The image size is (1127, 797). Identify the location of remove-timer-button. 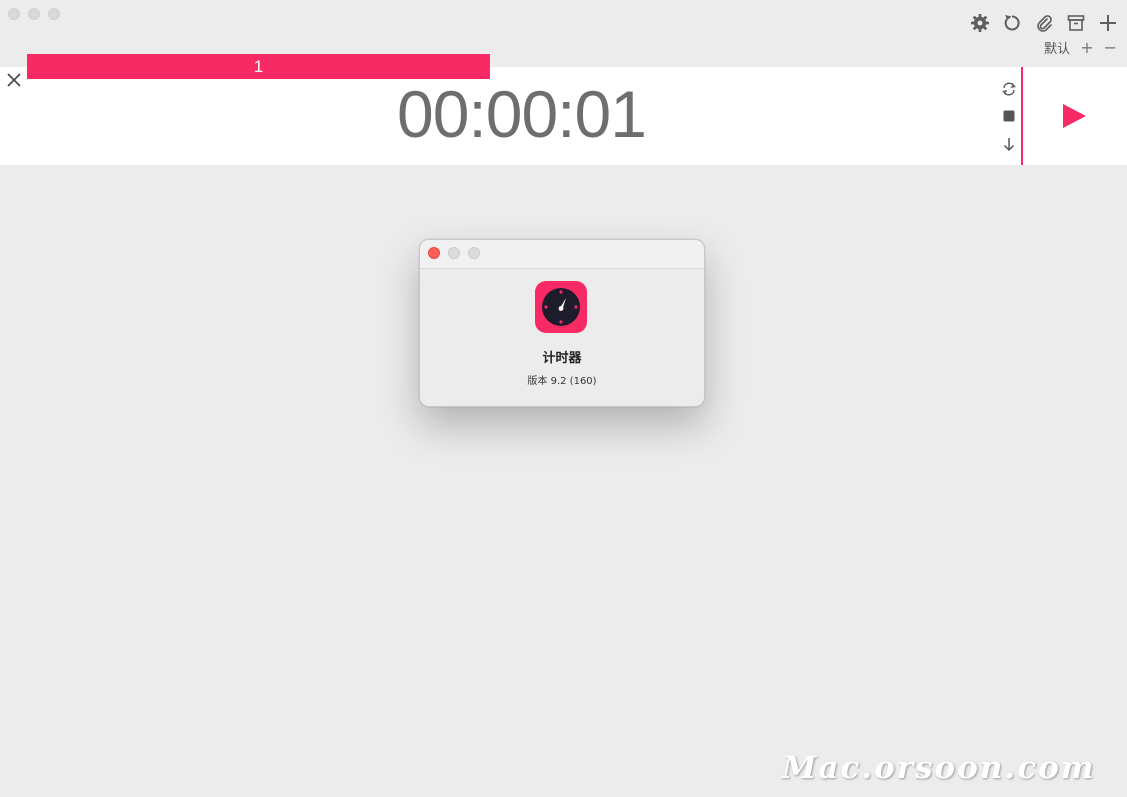
(14, 80).